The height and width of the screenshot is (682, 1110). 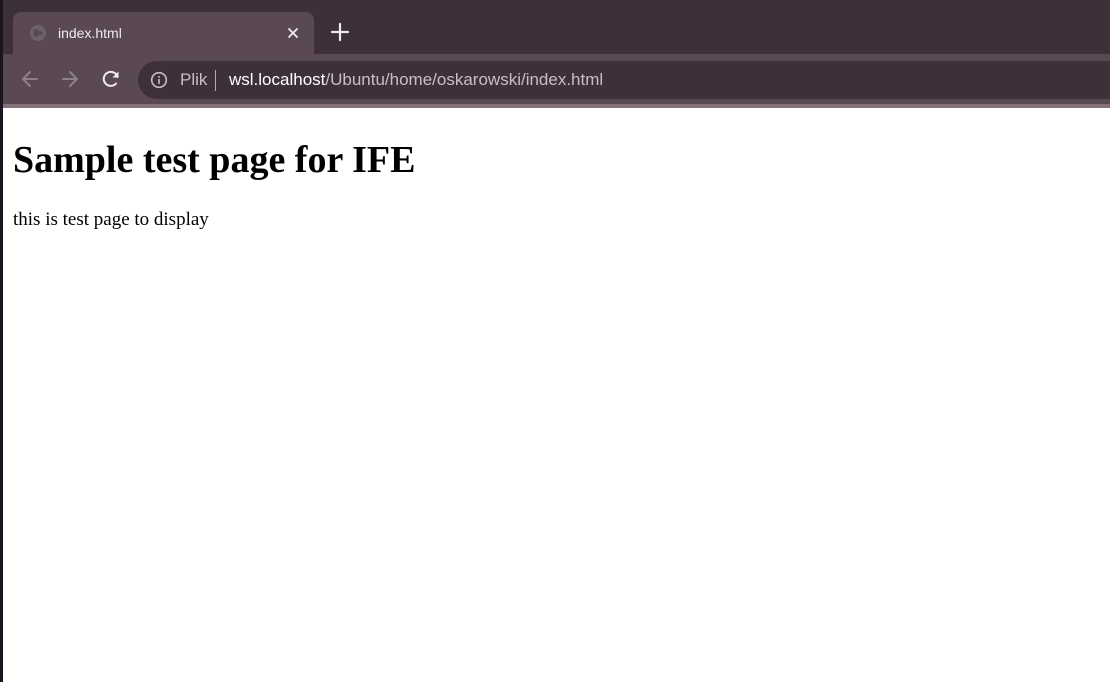 What do you see at coordinates (340, 32) in the screenshot?
I see `plus-icon` at bounding box center [340, 32].